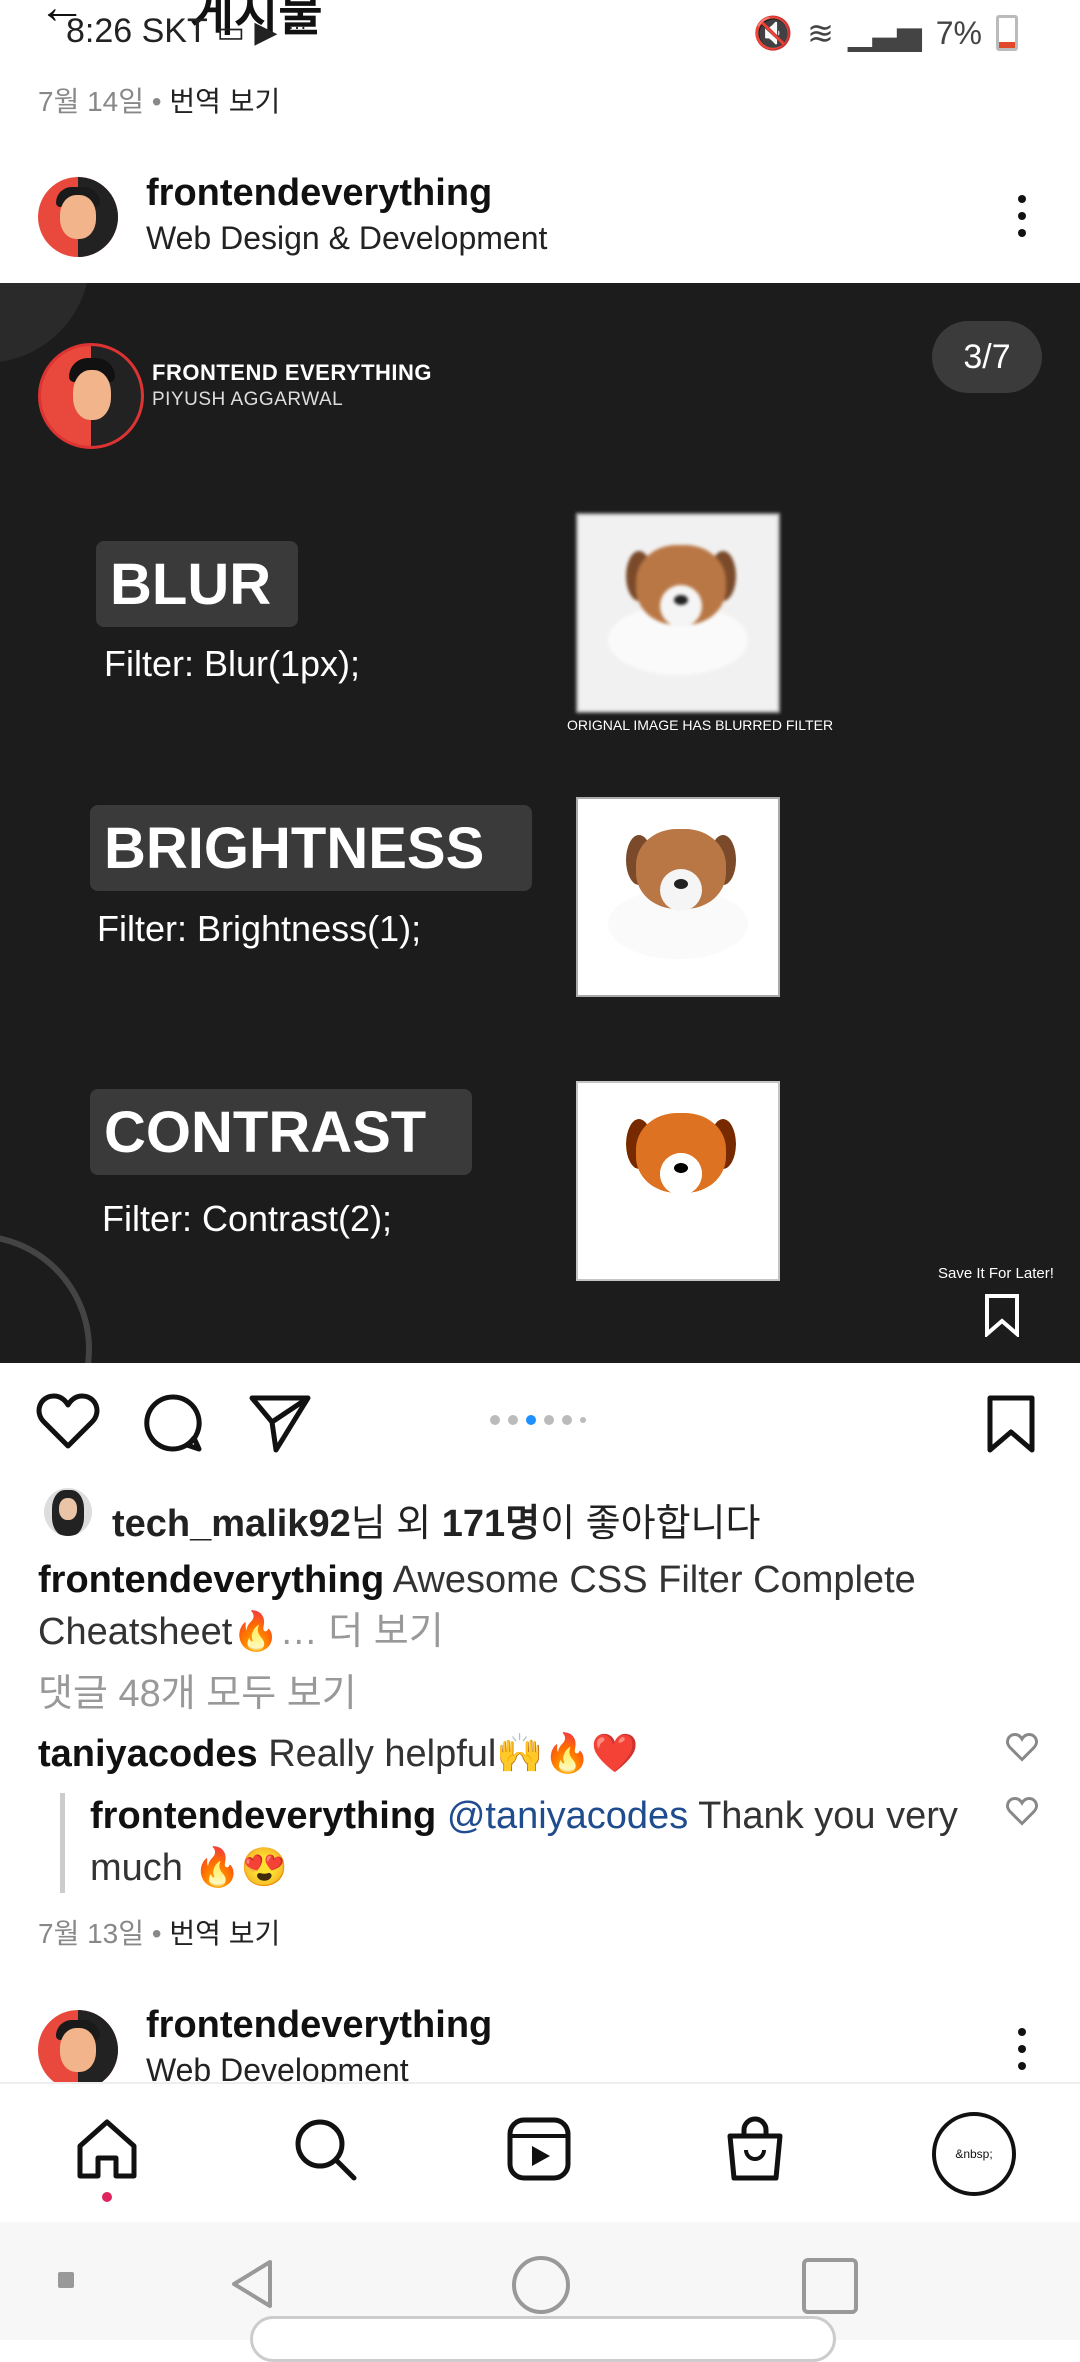 The image size is (1080, 2362). Describe the element at coordinates (68, 1512) in the screenshot. I see `liker-avatar` at that location.